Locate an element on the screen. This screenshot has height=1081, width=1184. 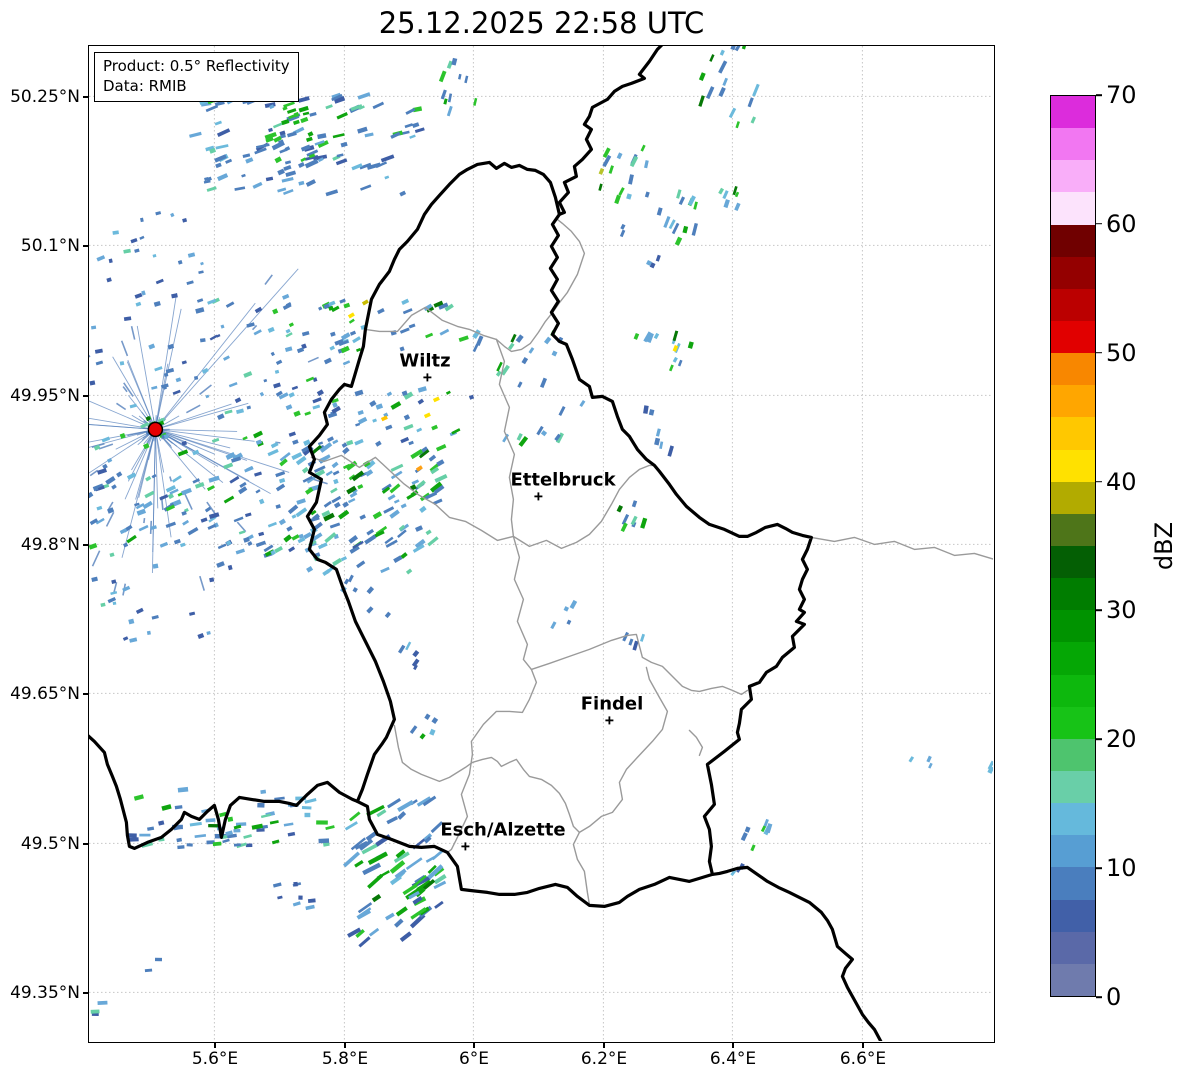
x-axis-tick-label: 5.6°E is located at coordinates (215, 1059).